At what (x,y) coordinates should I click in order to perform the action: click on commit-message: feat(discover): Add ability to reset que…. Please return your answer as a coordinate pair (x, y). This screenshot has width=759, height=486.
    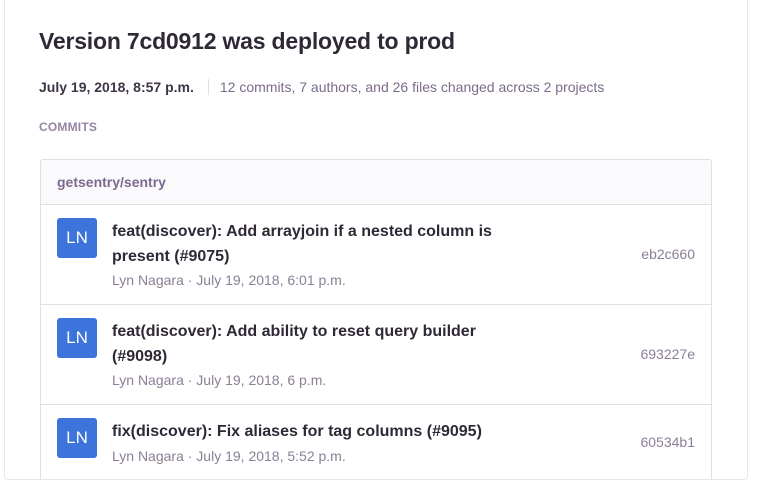
    Looking at the image, I should click on (312, 344).